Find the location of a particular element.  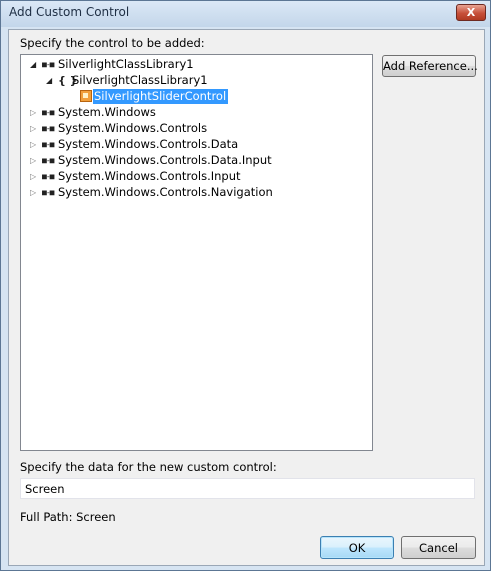

tree-item-system-windows-controls-input: ▷ ■-■ System.Windows.Controls.Input is located at coordinates (135, 177).